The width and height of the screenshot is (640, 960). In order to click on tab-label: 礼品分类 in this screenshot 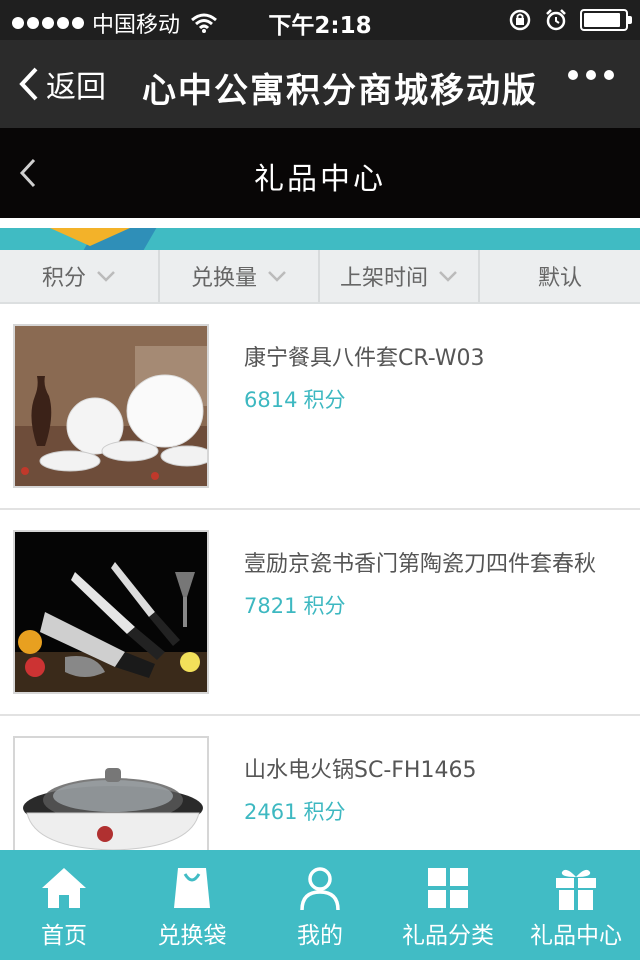, I will do `click(448, 936)`.